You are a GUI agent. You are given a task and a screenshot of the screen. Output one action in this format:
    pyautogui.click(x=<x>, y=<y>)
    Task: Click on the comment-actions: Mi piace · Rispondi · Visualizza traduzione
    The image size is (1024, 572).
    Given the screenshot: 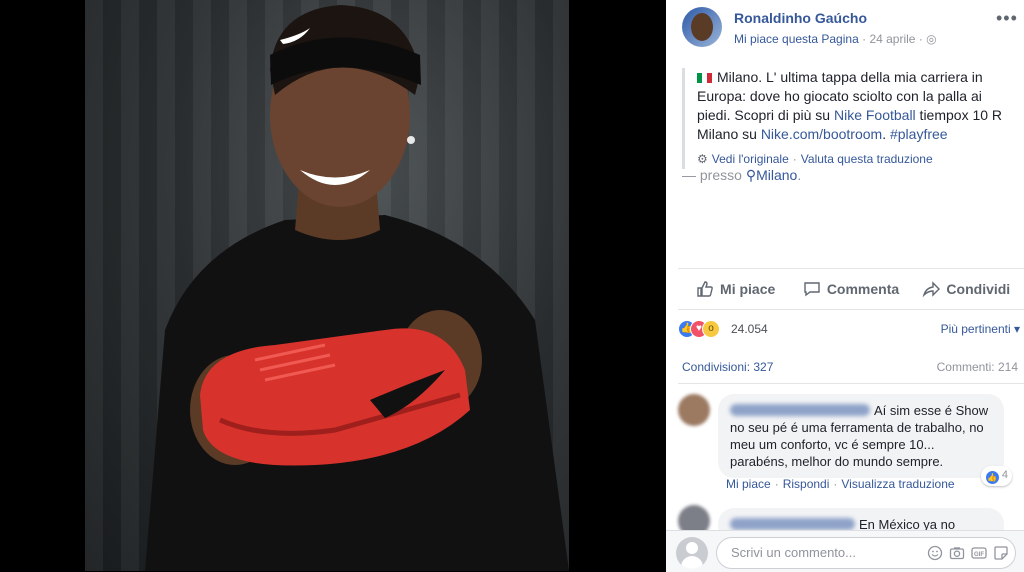 What is the action you would take?
    pyautogui.click(x=840, y=484)
    